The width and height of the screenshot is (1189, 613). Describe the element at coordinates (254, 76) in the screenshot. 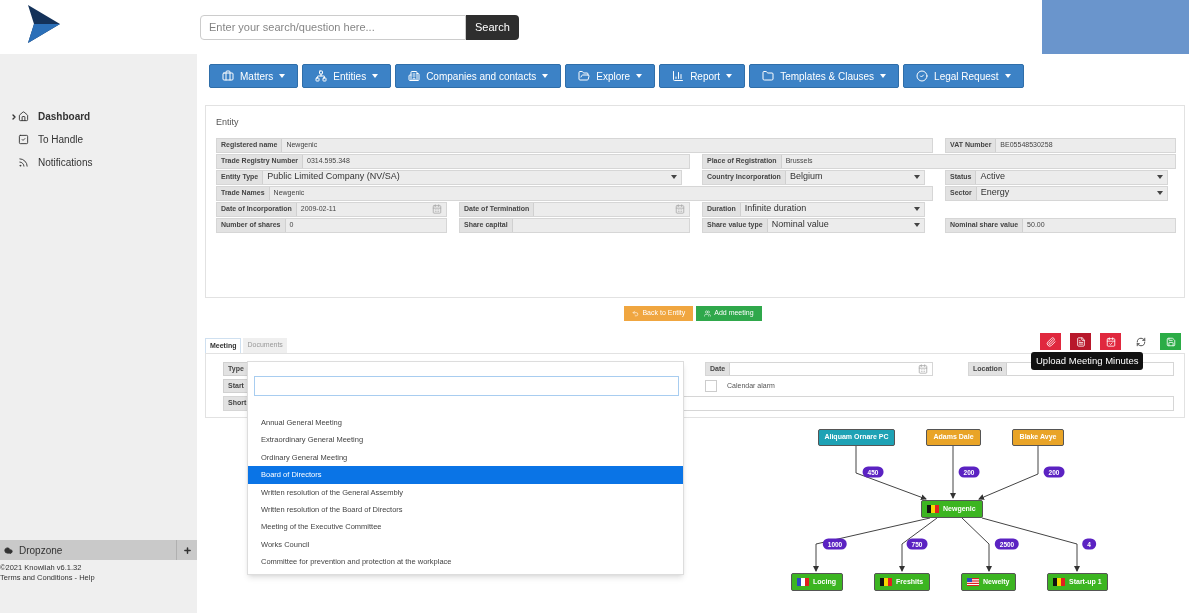

I see `nav-button: Matters` at that location.